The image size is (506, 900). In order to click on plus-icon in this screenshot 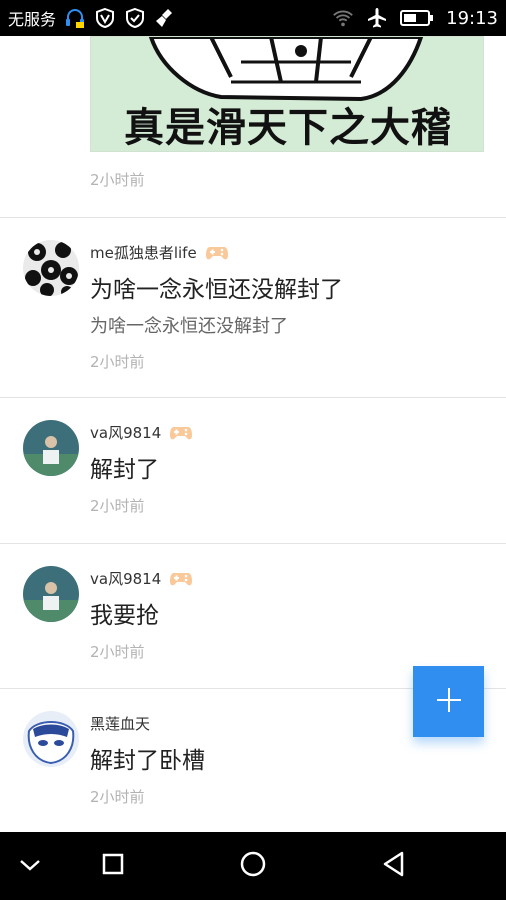, I will do `click(449, 702)`.